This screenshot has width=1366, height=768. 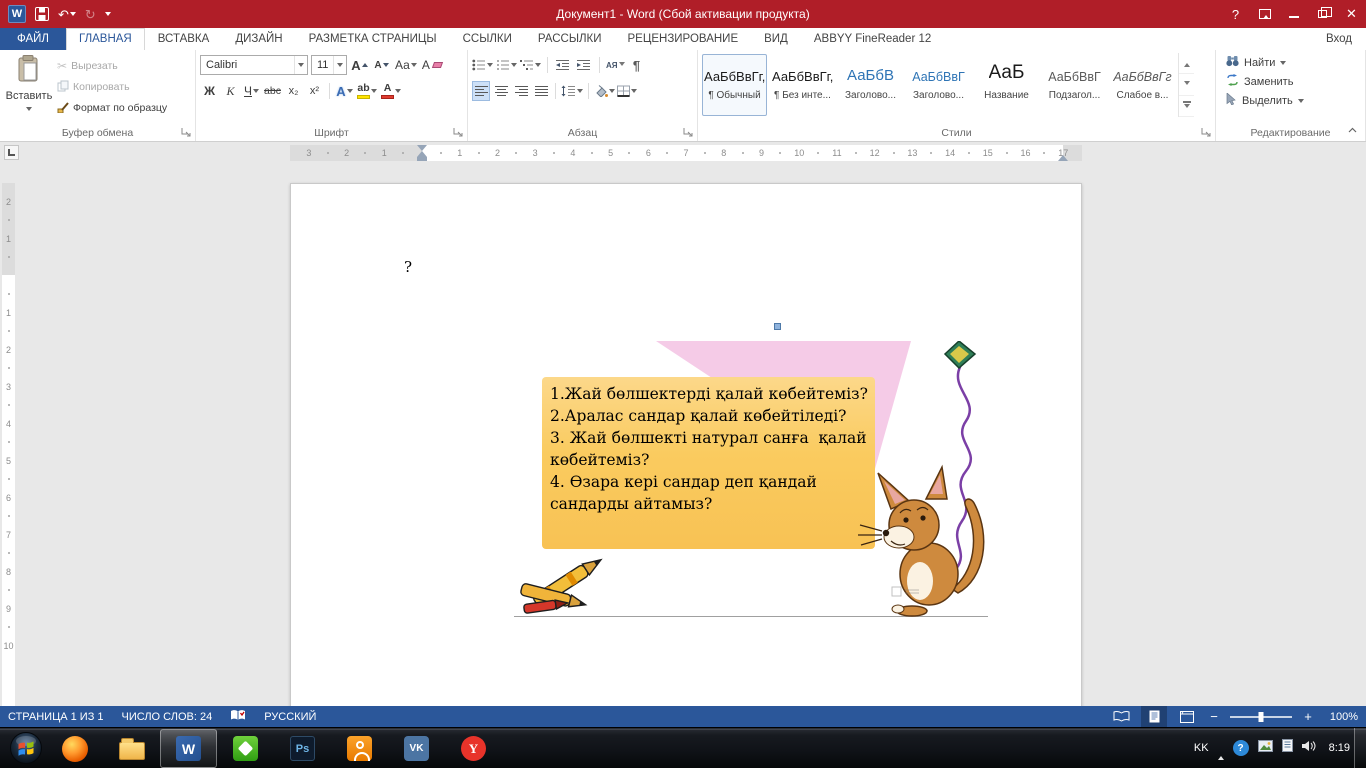 I want to click on sign-in-link: Вход, so click(x=1339, y=39).